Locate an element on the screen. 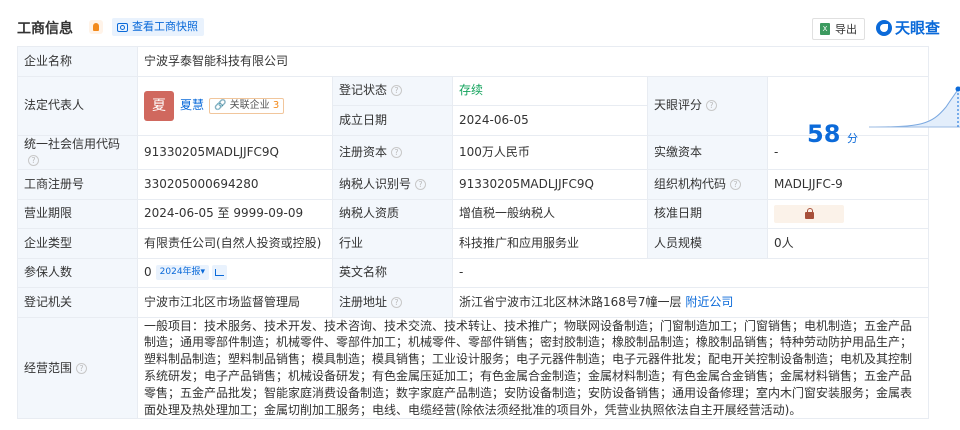 The height and width of the screenshot is (430, 960). score-unit: 分 is located at coordinates (852, 138).